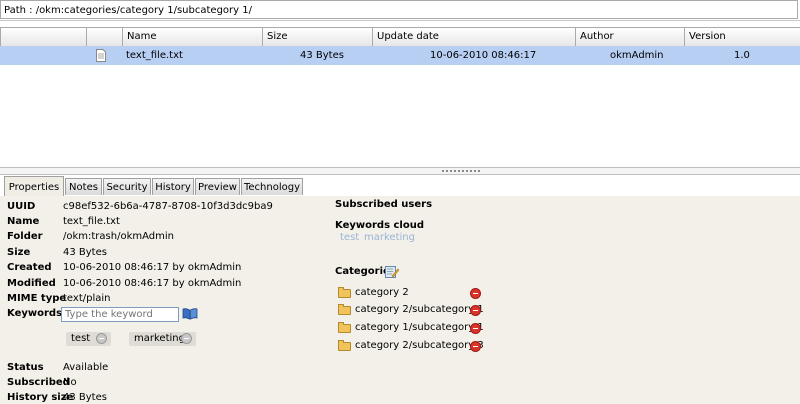 The image size is (800, 404). What do you see at coordinates (389, 237) in the screenshot?
I see `cloud-keyword: marketing` at bounding box center [389, 237].